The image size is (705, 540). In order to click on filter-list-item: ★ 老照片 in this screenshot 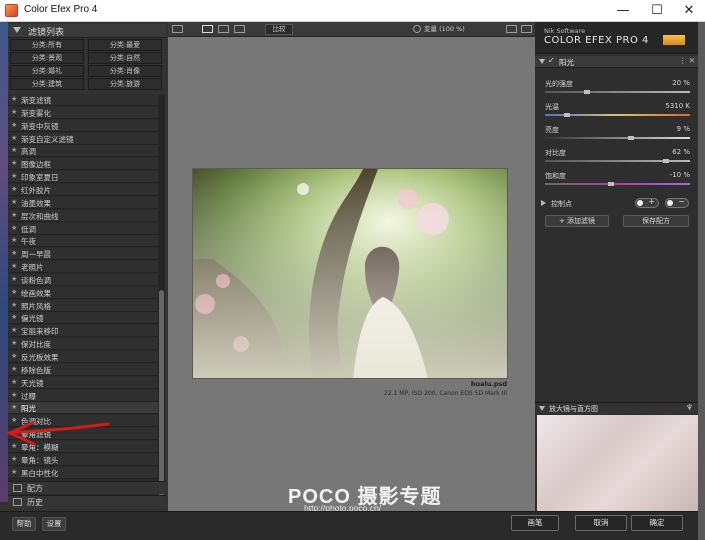, I will do `click(83, 267)`.